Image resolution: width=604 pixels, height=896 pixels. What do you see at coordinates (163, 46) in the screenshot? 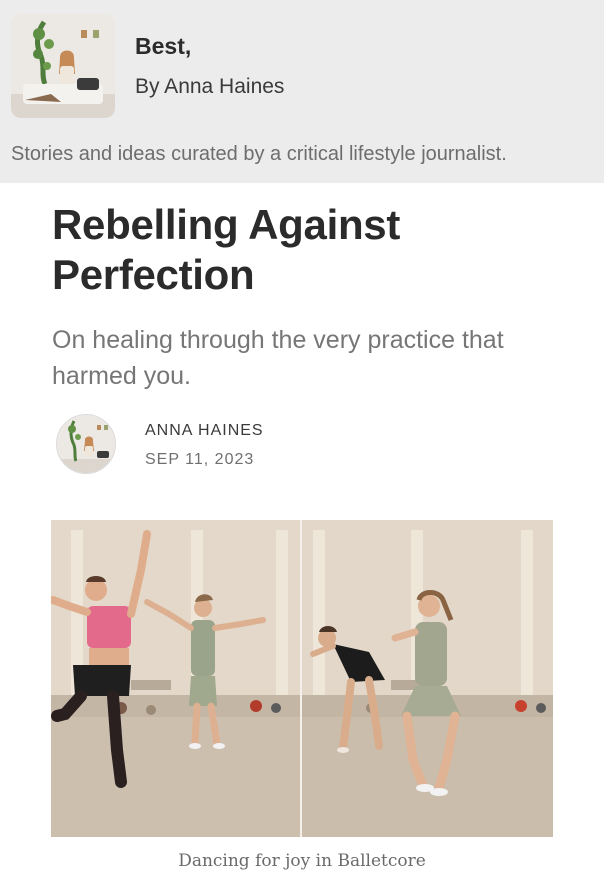
I see `publication-name: Best,` at bounding box center [163, 46].